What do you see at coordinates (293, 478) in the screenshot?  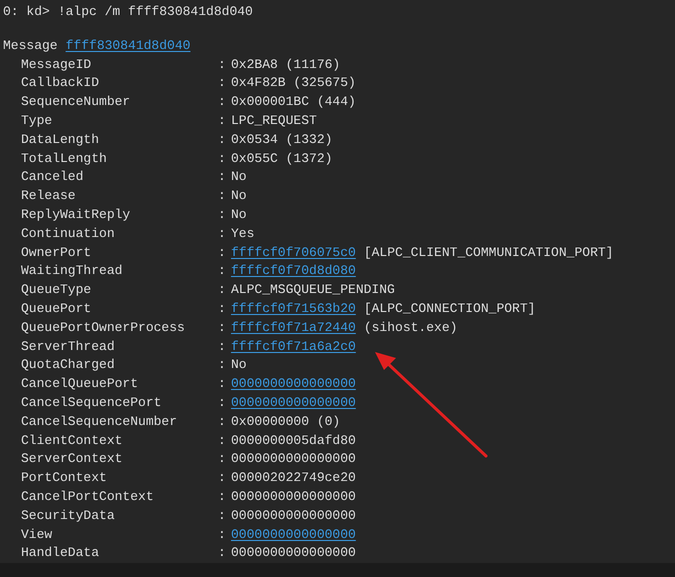 I see `field-value: 000002022749ce20` at bounding box center [293, 478].